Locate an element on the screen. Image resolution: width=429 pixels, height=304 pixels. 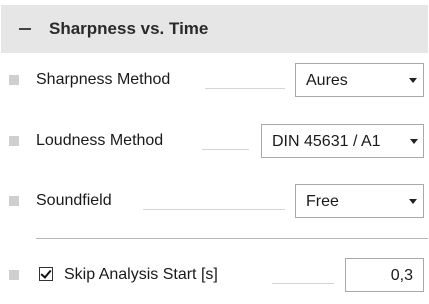
soundfield-value: Free is located at coordinates (322, 201).